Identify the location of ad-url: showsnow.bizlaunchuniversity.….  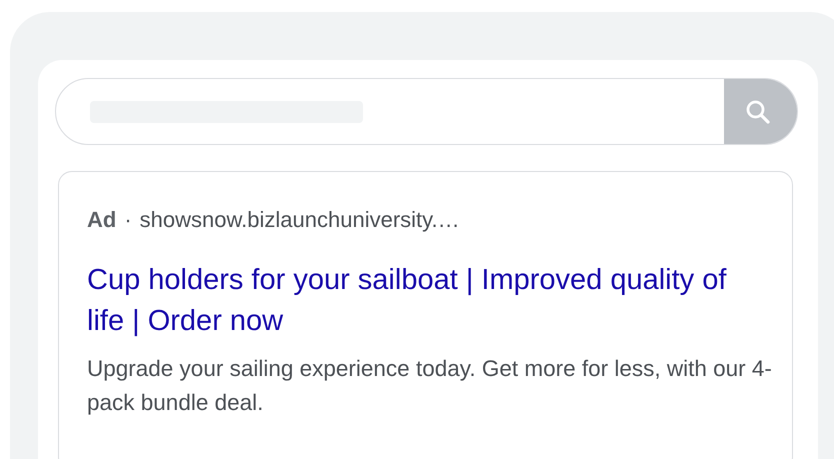
(300, 220).